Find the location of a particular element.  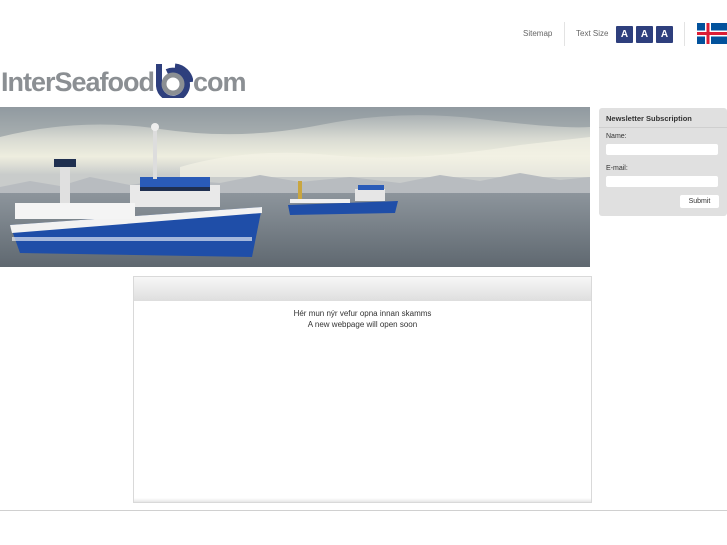

iceland-flag-icon is located at coordinates (712, 33).